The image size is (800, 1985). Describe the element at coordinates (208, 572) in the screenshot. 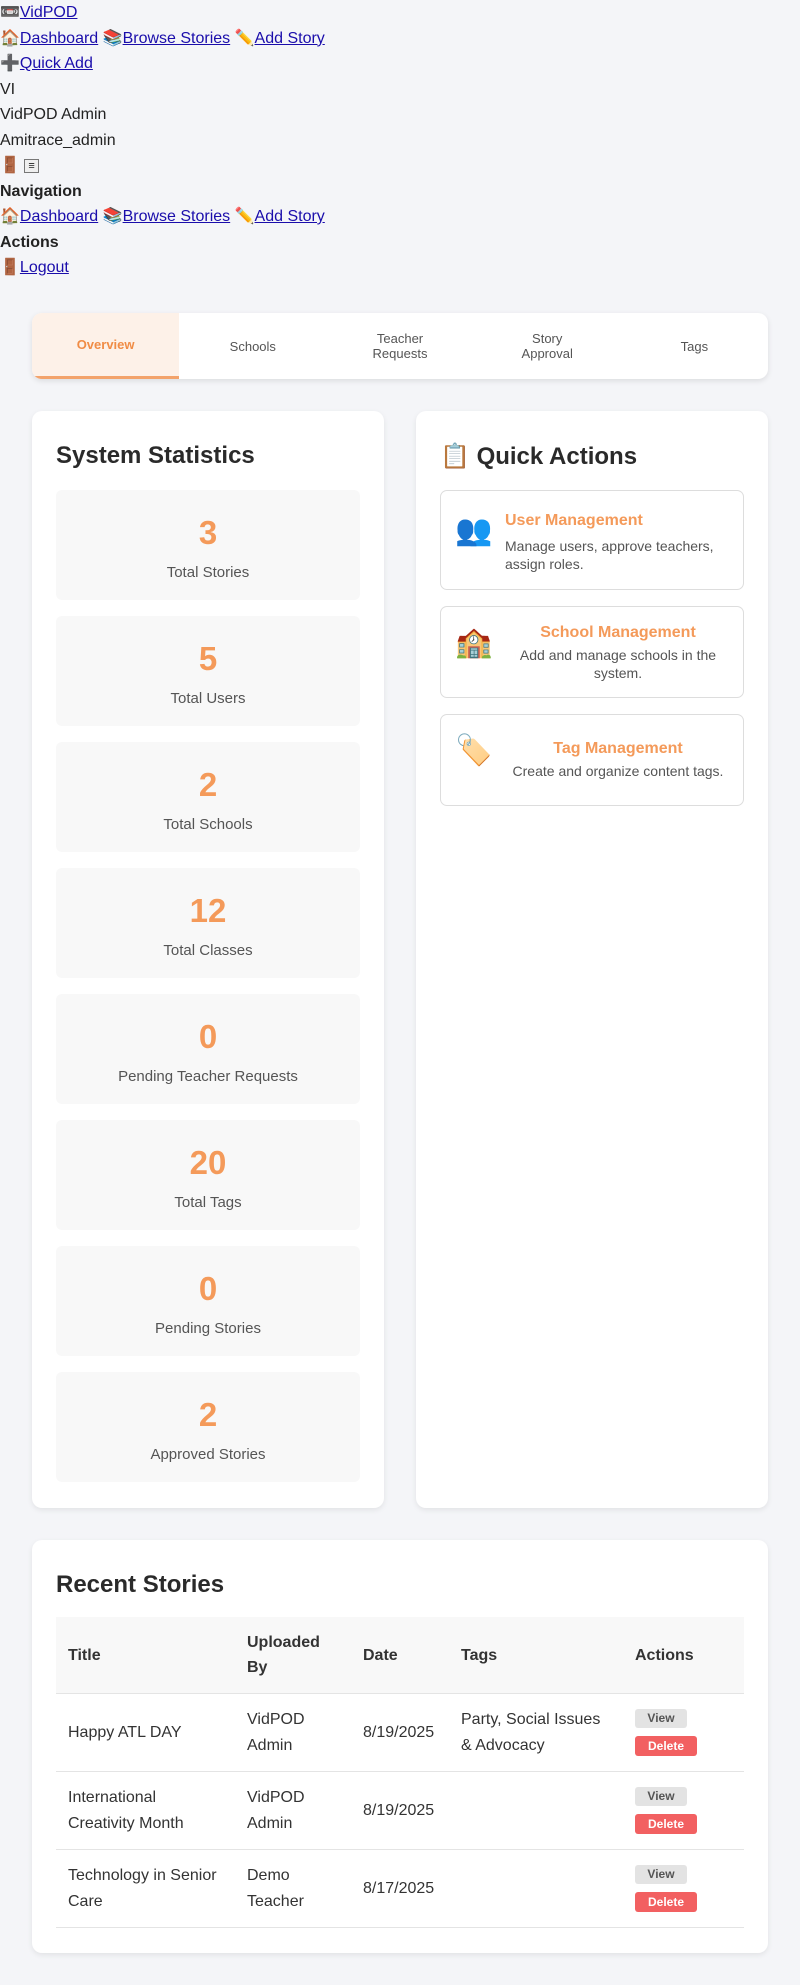

I see `stat-label: Total Stories` at that location.